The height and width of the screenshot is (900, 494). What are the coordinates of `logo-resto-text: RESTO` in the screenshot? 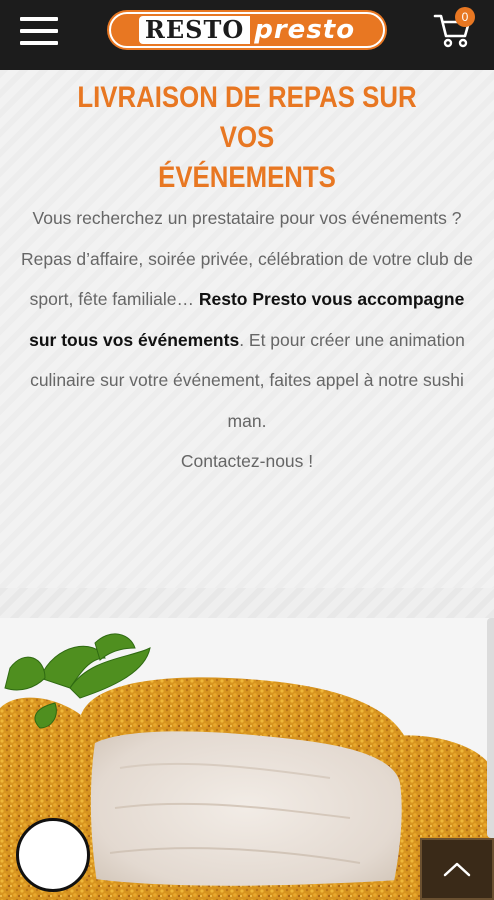 It's located at (194, 30).